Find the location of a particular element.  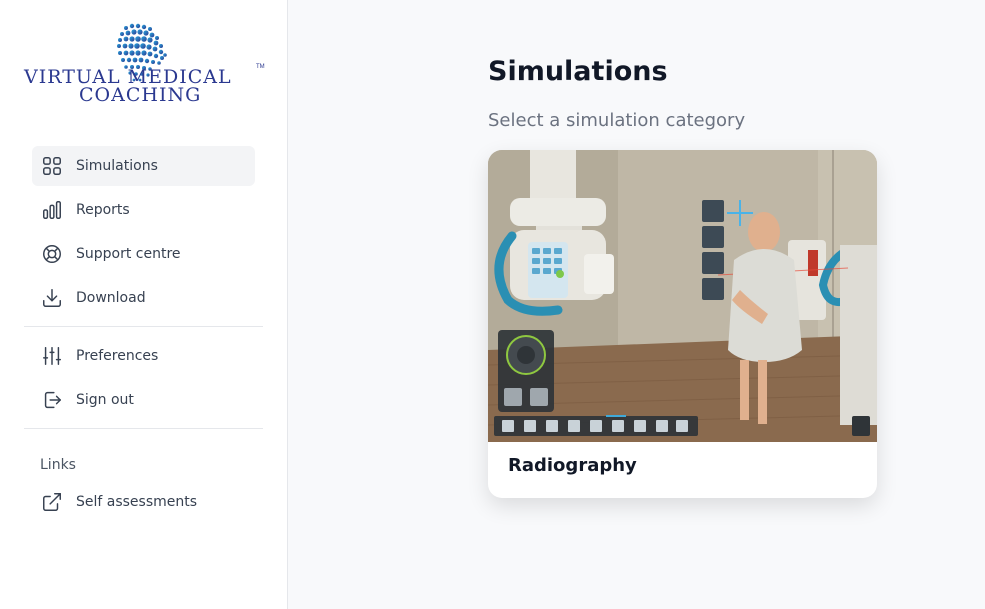

sidebar-item-download: Download is located at coordinates (143, 298).